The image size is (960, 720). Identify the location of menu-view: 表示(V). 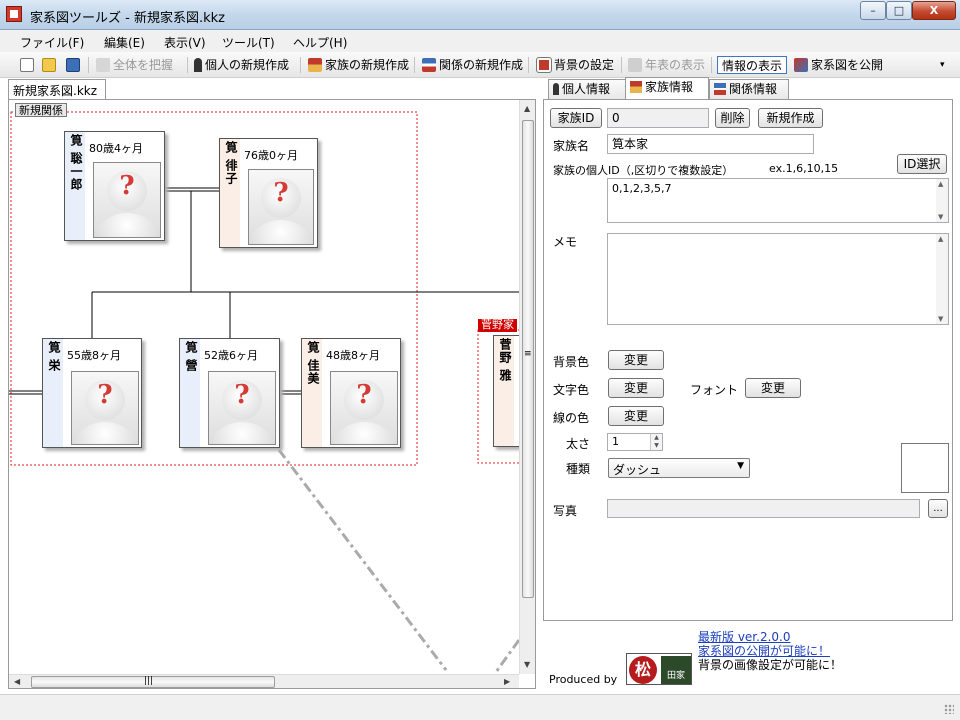
(185, 42).